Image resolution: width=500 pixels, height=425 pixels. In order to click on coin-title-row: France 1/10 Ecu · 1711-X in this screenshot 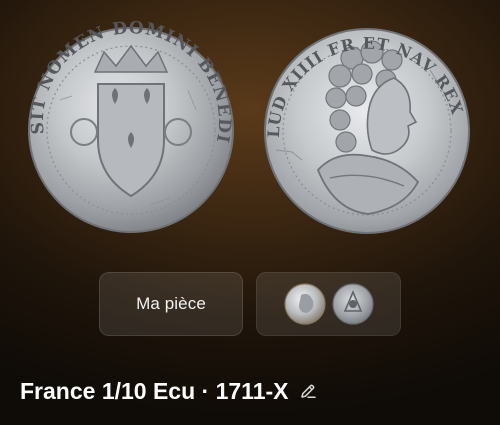, I will do `click(169, 391)`.